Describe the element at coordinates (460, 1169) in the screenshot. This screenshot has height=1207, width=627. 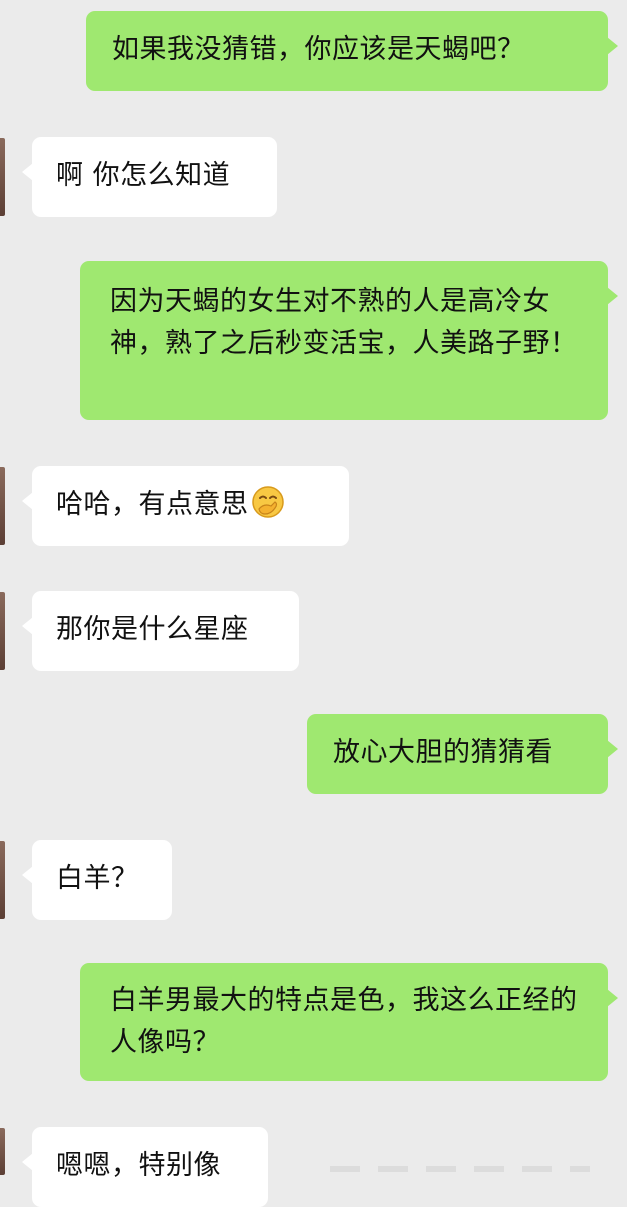
I see `watermark` at that location.